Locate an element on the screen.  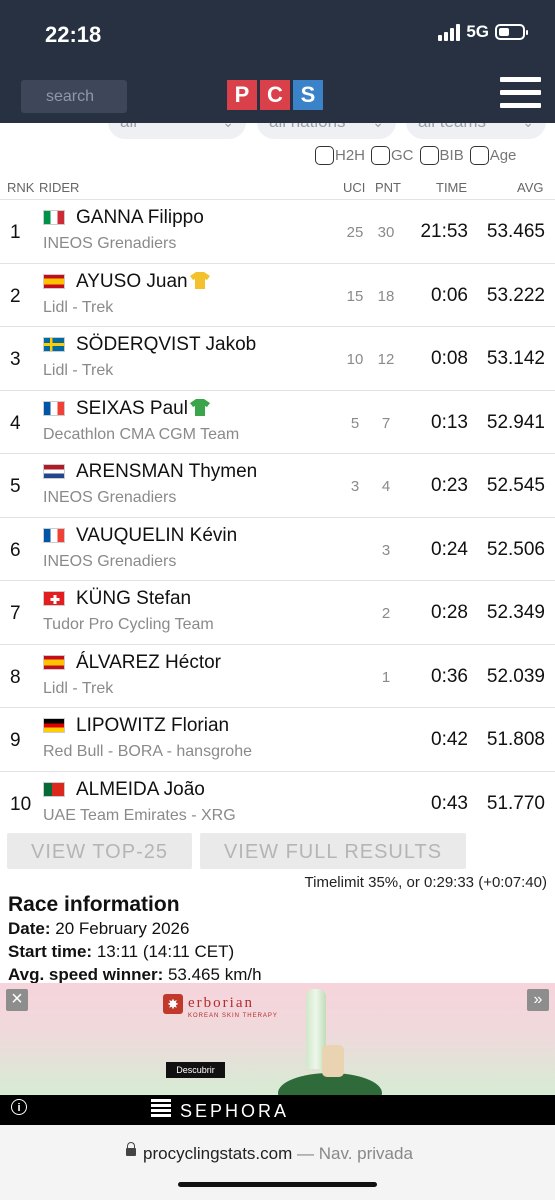
time-gap: 0:24 is located at coordinates (449, 549).